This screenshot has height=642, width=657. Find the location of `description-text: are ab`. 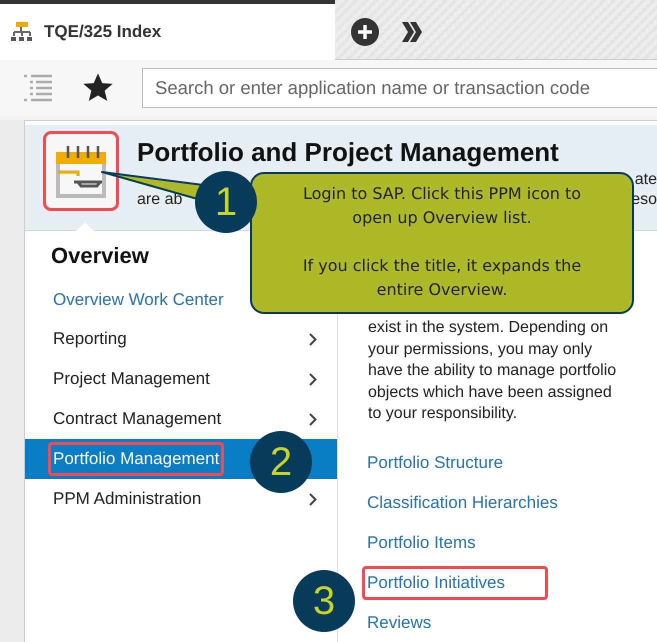

description-text: are ab is located at coordinates (159, 200).